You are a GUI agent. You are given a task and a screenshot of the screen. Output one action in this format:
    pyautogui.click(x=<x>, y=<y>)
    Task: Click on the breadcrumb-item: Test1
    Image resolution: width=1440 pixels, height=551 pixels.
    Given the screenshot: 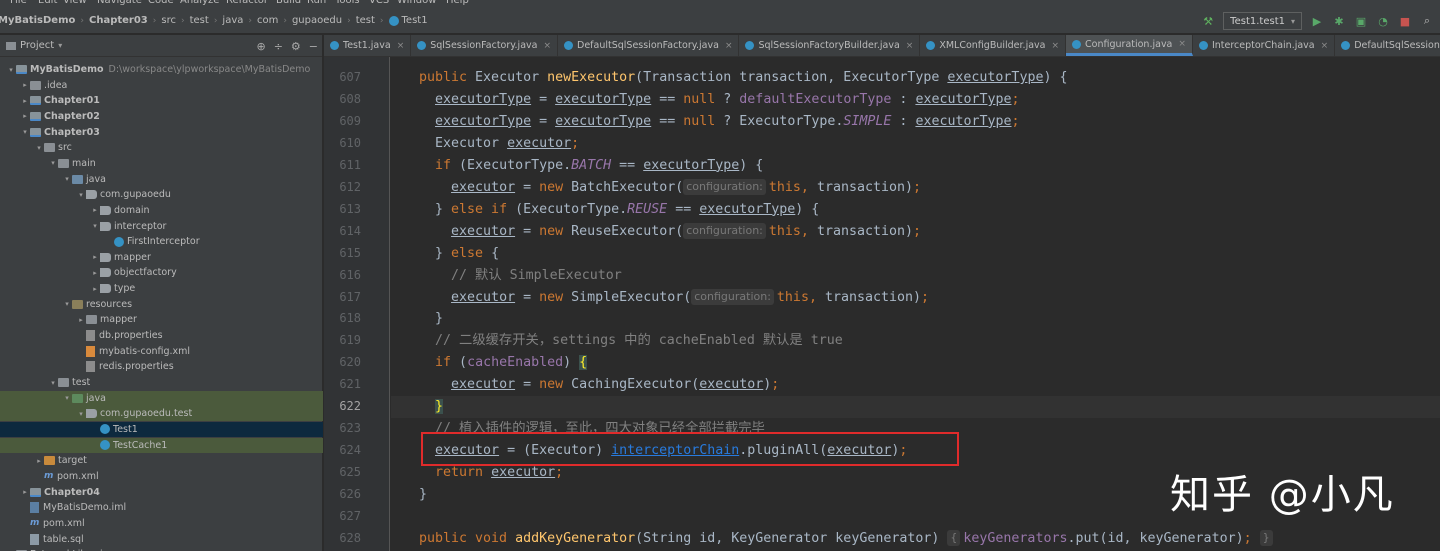 What is the action you would take?
    pyautogui.click(x=408, y=20)
    